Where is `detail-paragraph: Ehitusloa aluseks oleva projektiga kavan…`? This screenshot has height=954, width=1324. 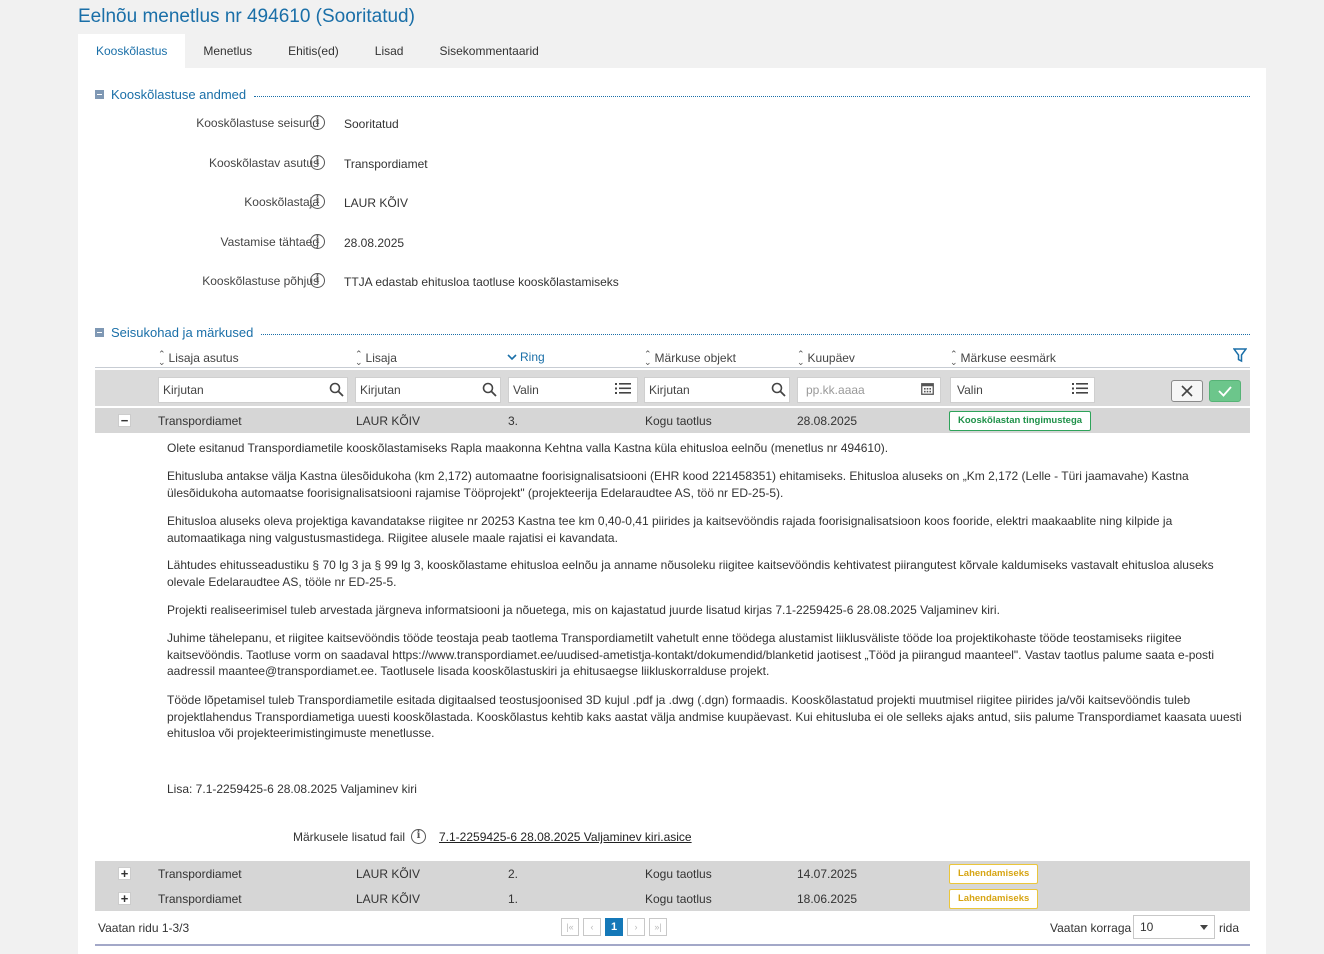
detail-paragraph: Ehitusloa aluseks oleva projektiga kavan… is located at coordinates (670, 529).